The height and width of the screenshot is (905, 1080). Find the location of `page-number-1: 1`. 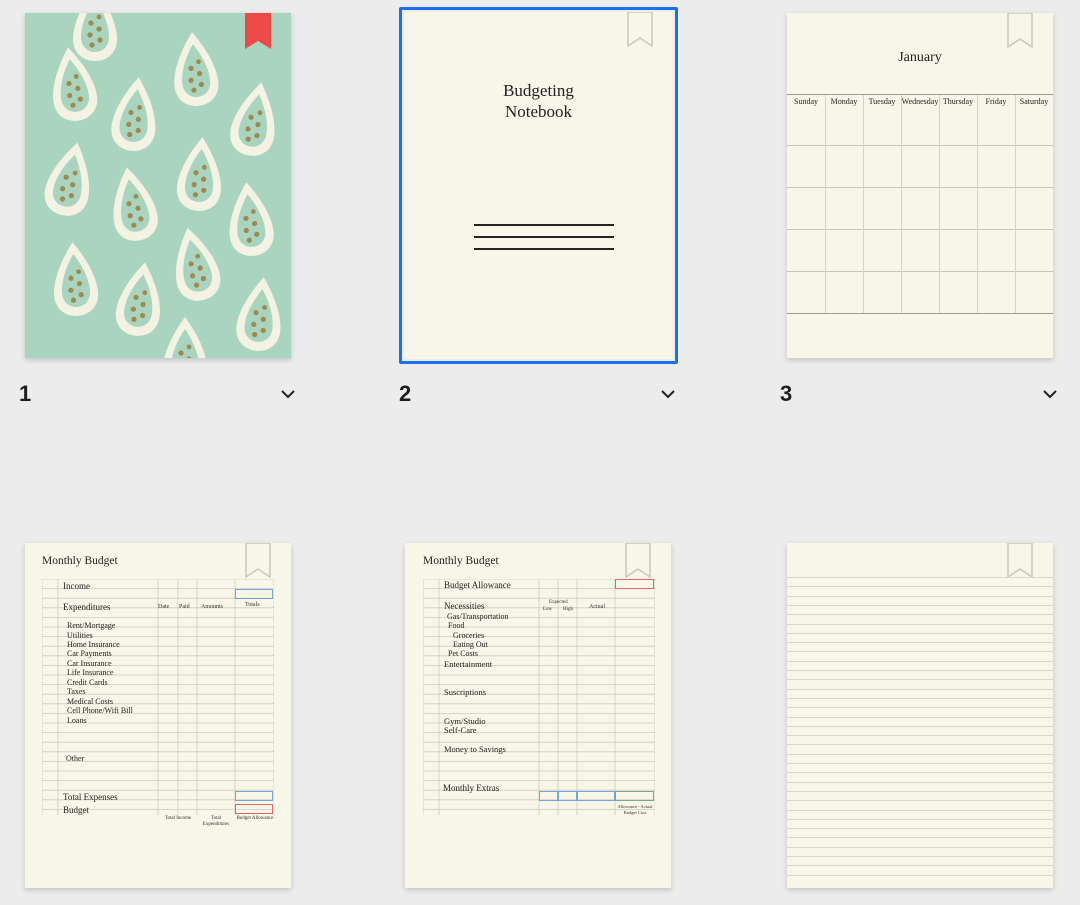

page-number-1: 1 is located at coordinates (25, 393).